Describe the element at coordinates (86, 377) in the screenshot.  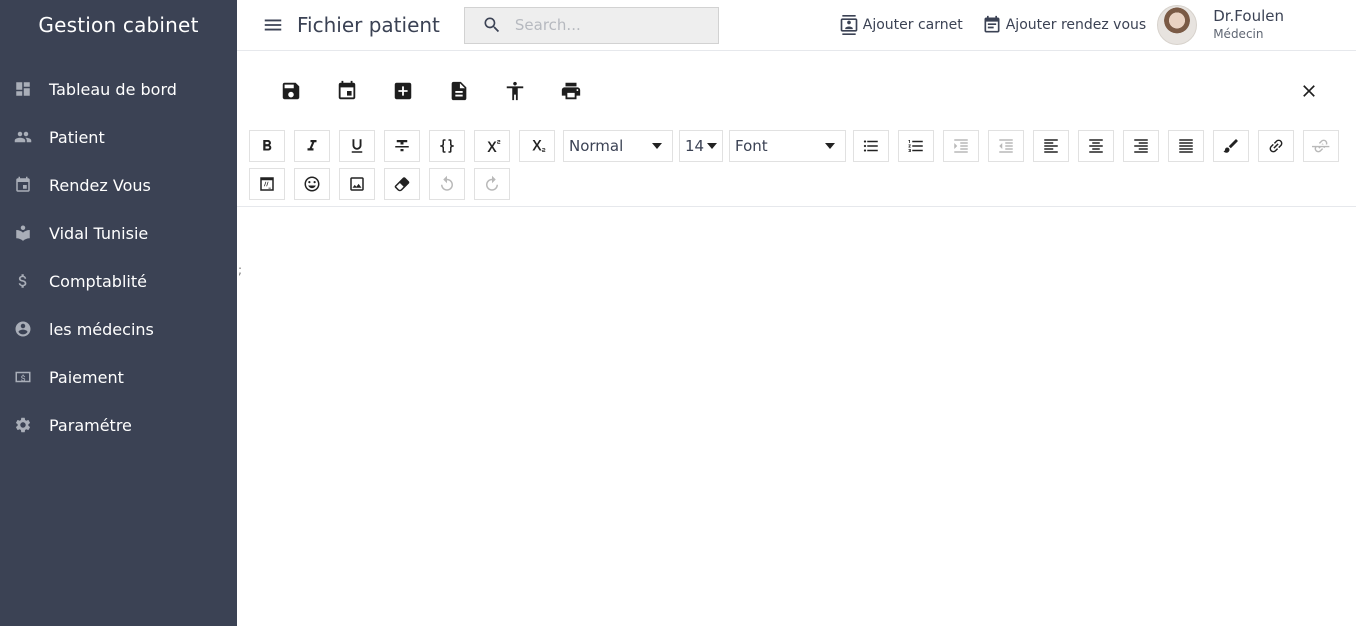
I see `sidebar-item-label: Paiement` at that location.